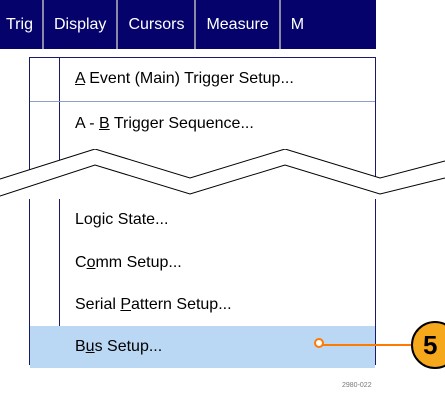 This screenshot has height=394, width=445. I want to click on step-callout-badge: 5, so click(428, 345).